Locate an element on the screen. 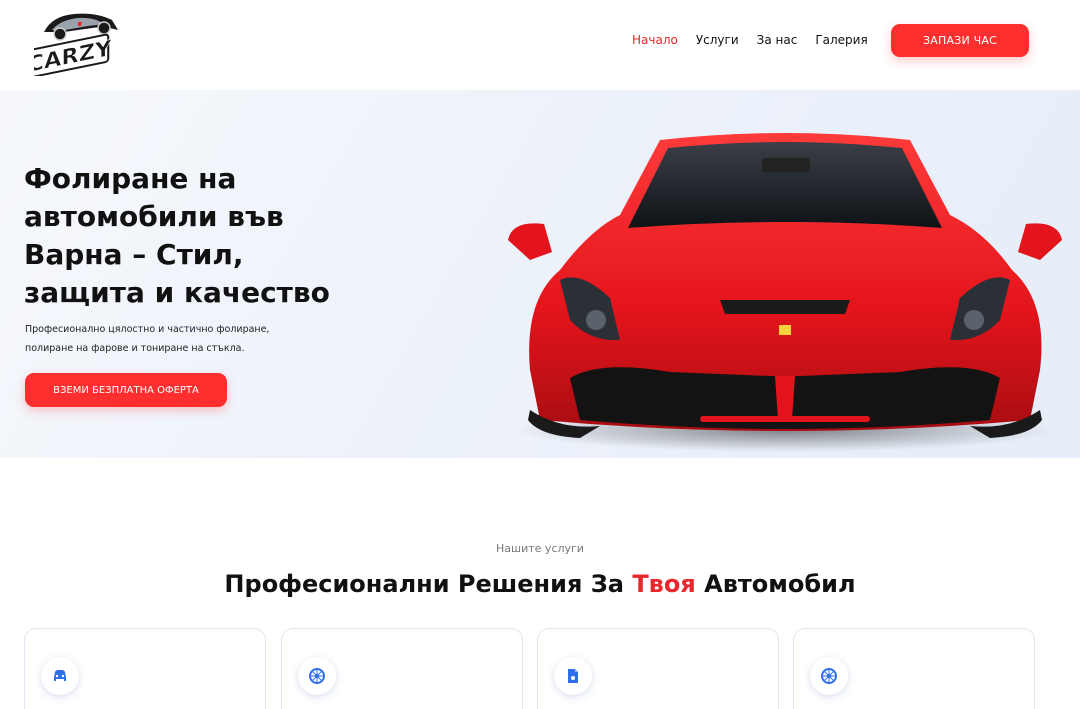  services-eyebrow: Нашите услуги is located at coordinates (540, 548).